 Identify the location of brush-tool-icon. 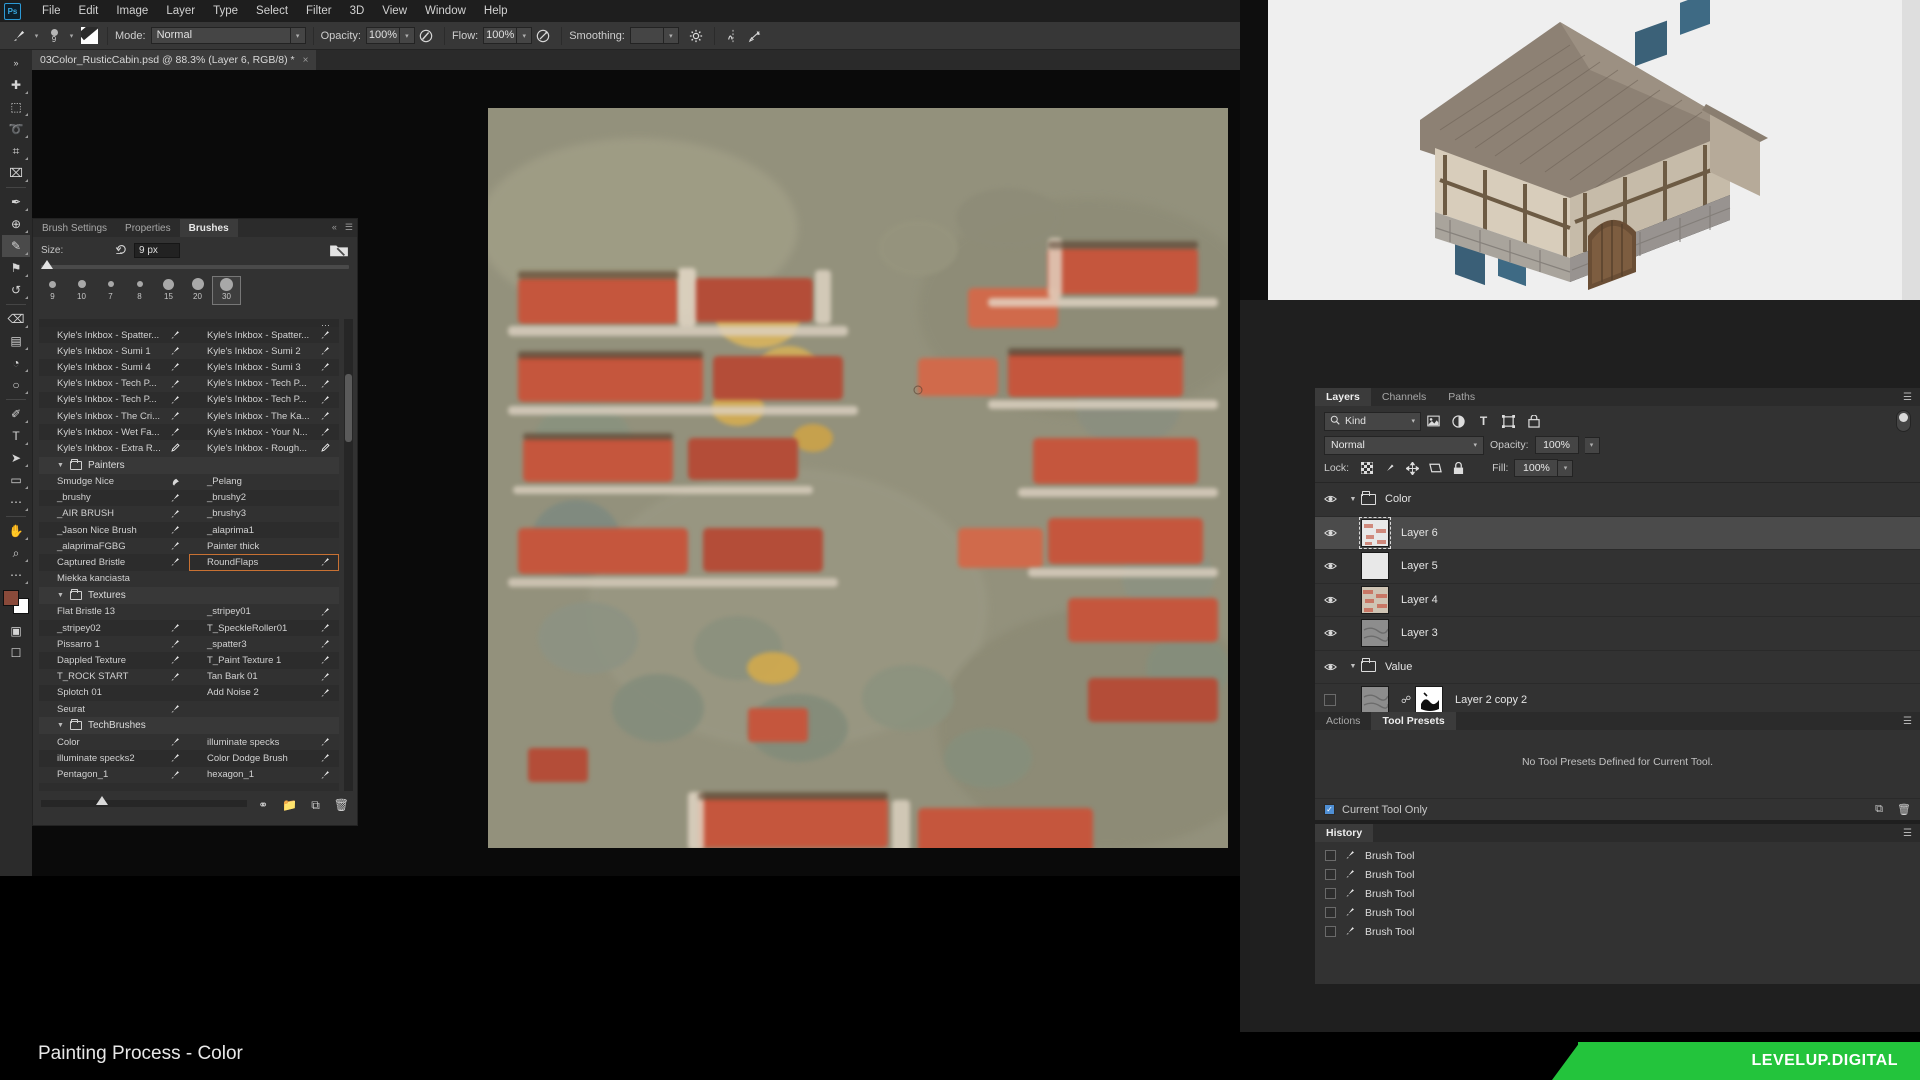
(19, 36).